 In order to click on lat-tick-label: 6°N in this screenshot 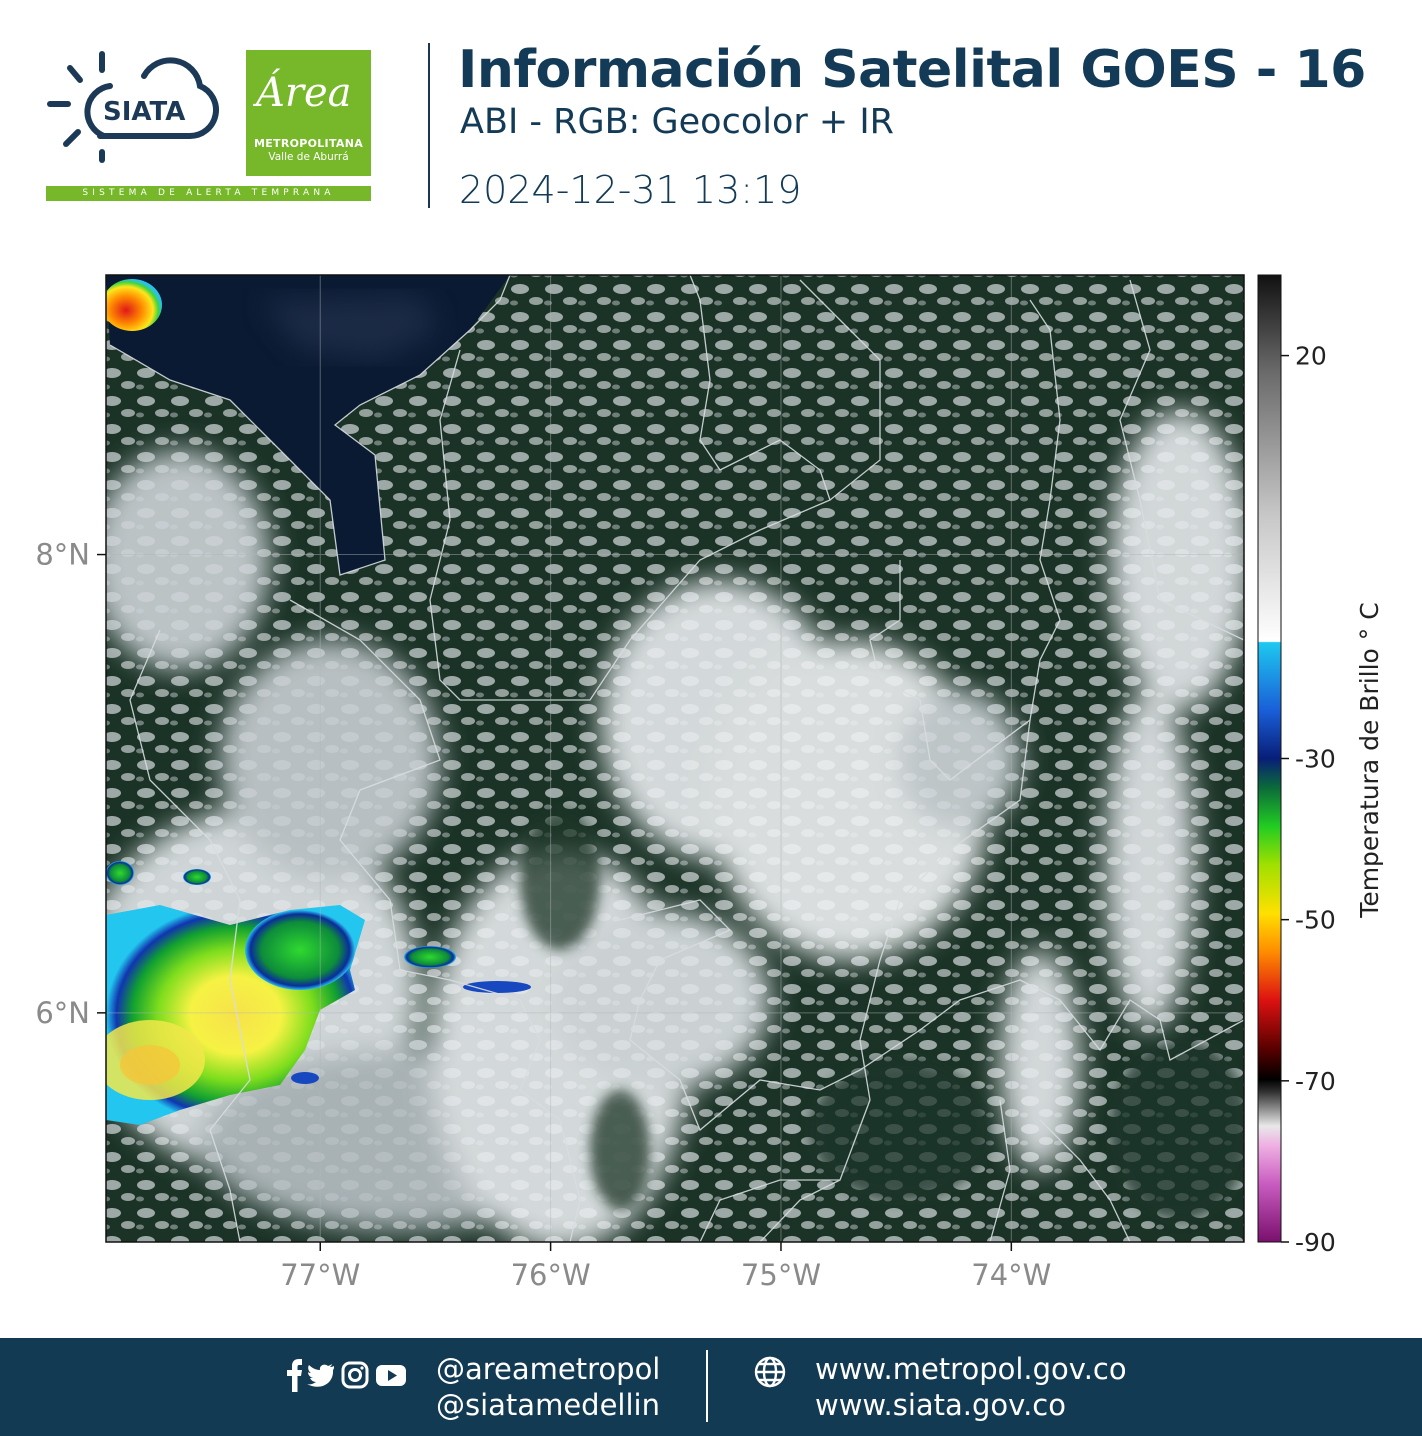, I will do `click(62, 1013)`.